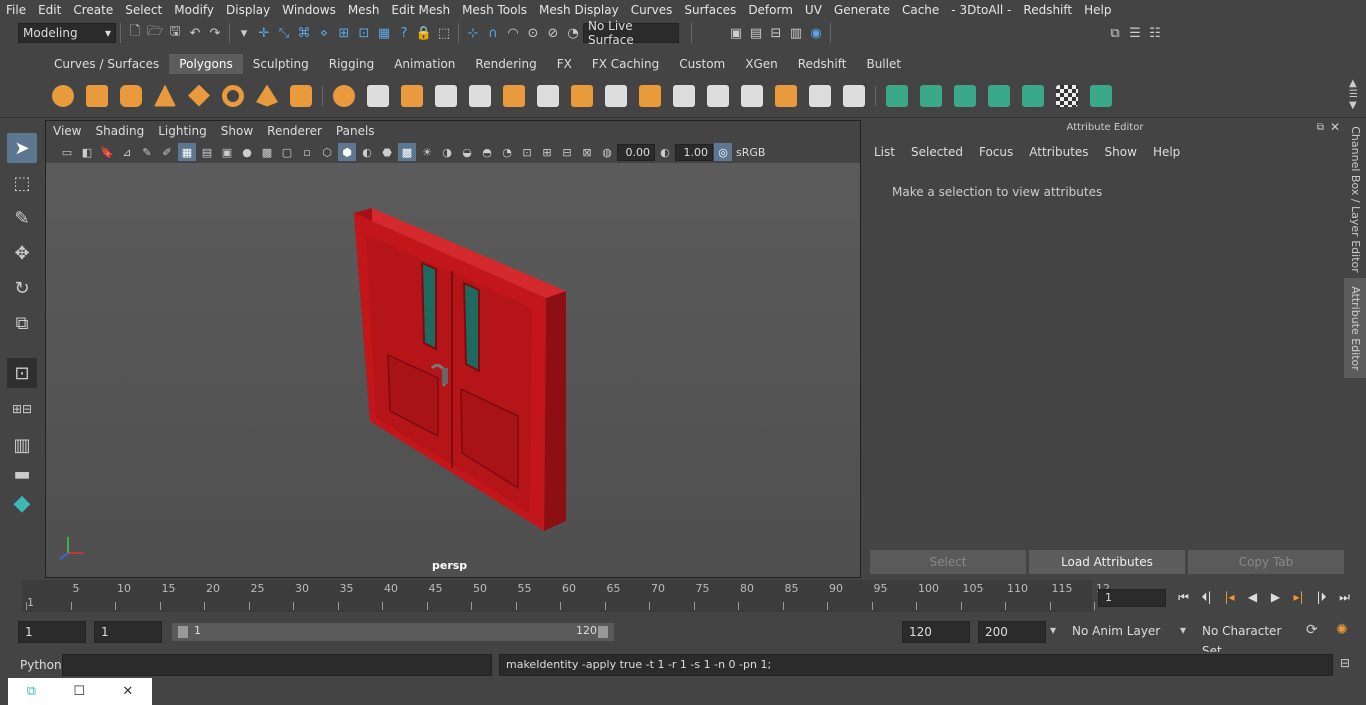 This screenshot has height=705, width=1366. I want to click on copy-tab-button: Copy Tab, so click(1266, 562).